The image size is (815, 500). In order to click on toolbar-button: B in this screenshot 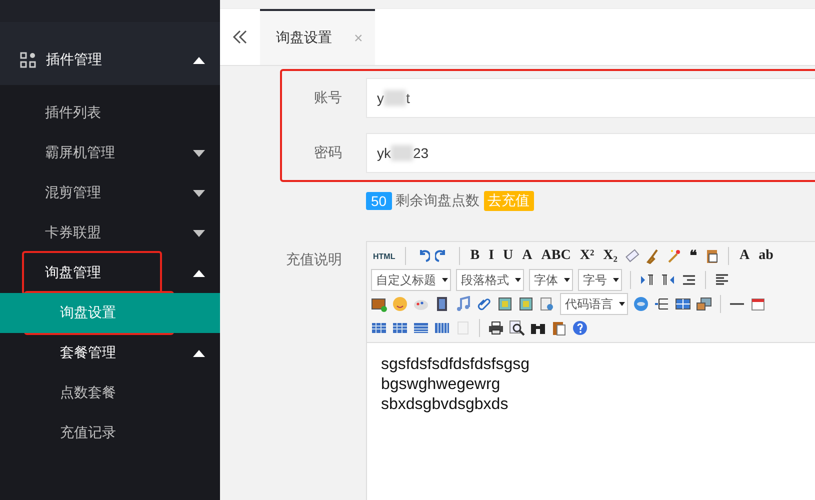, I will do `click(475, 256)`.